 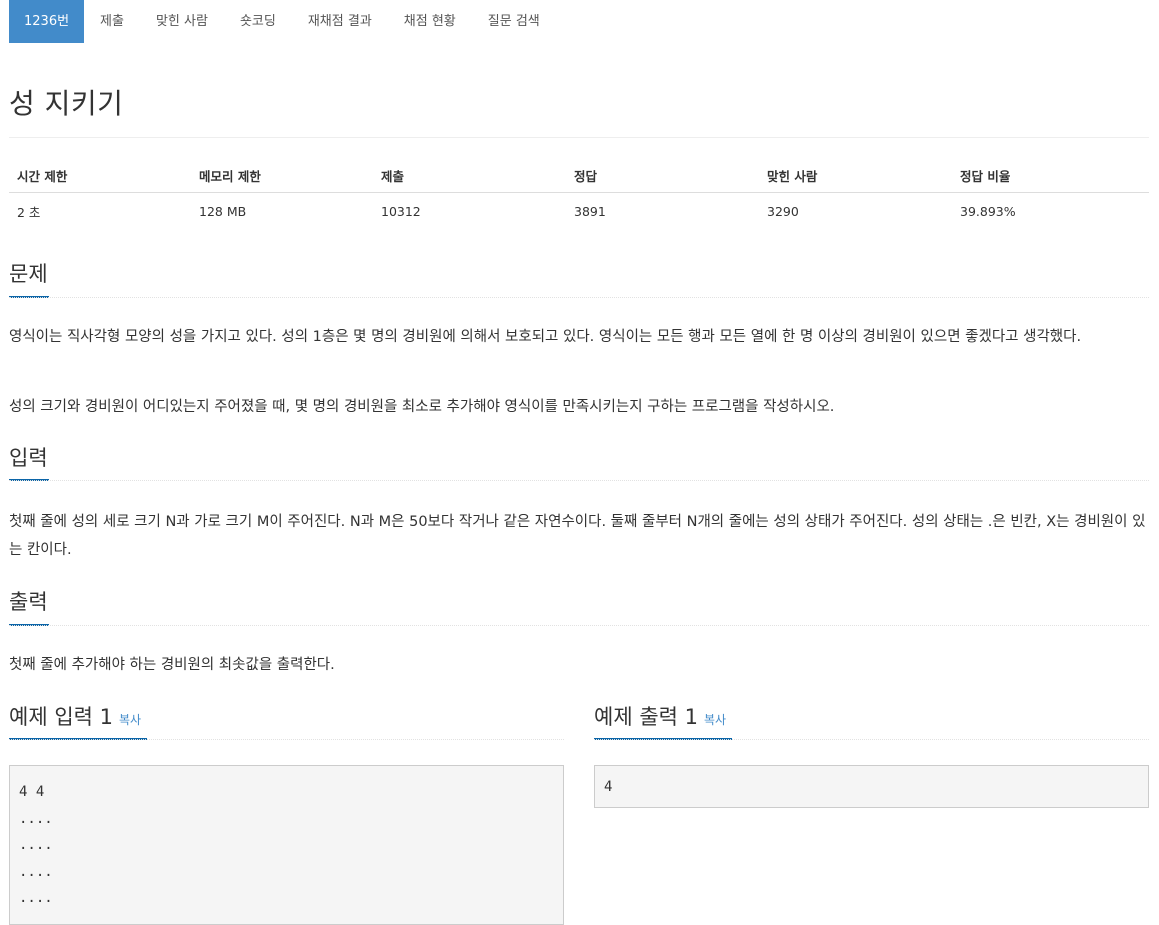 What do you see at coordinates (514, 21) in the screenshot?
I see `tab-question-search: 질문 검색` at bounding box center [514, 21].